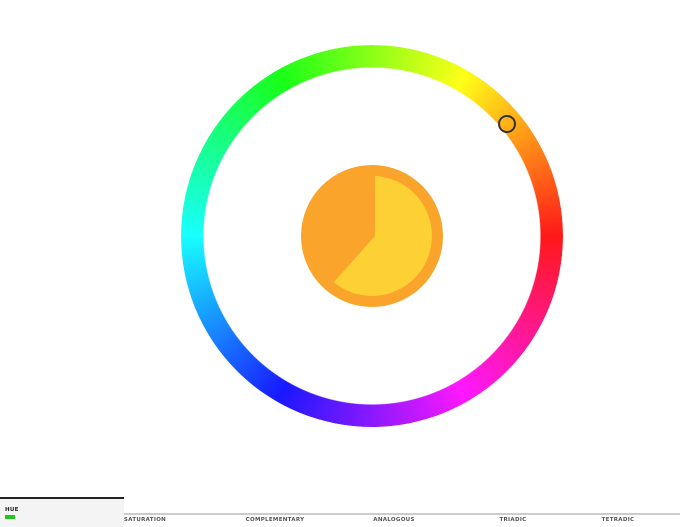  What do you see at coordinates (507, 124) in the screenshot?
I see `hue-selector-handle` at bounding box center [507, 124].